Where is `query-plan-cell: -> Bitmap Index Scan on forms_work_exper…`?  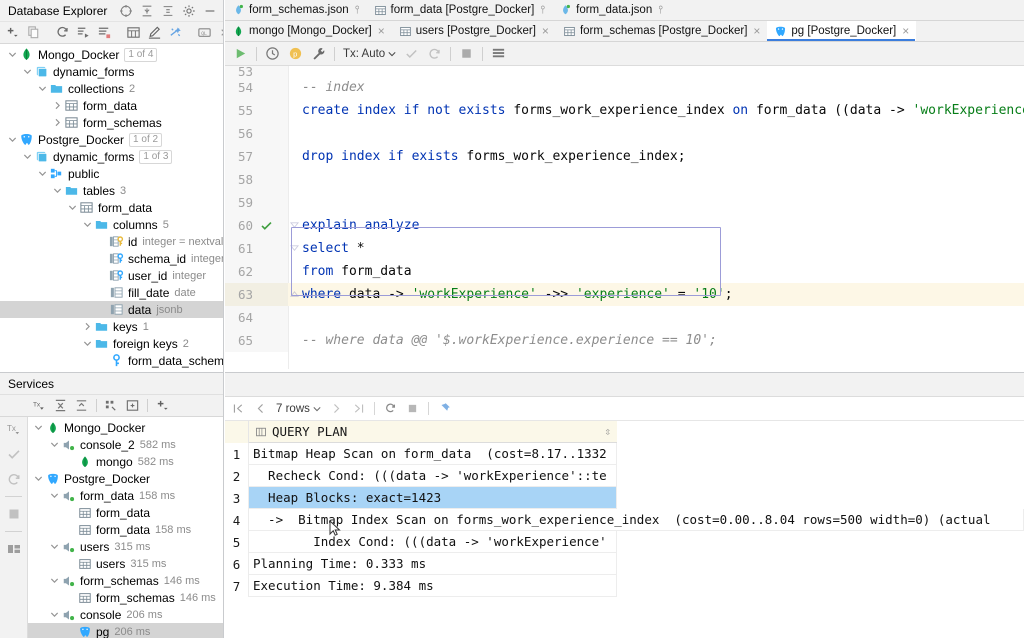
query-plan-cell: -> Bitmap Index Scan on forms_work_exper… is located at coordinates (636, 520).